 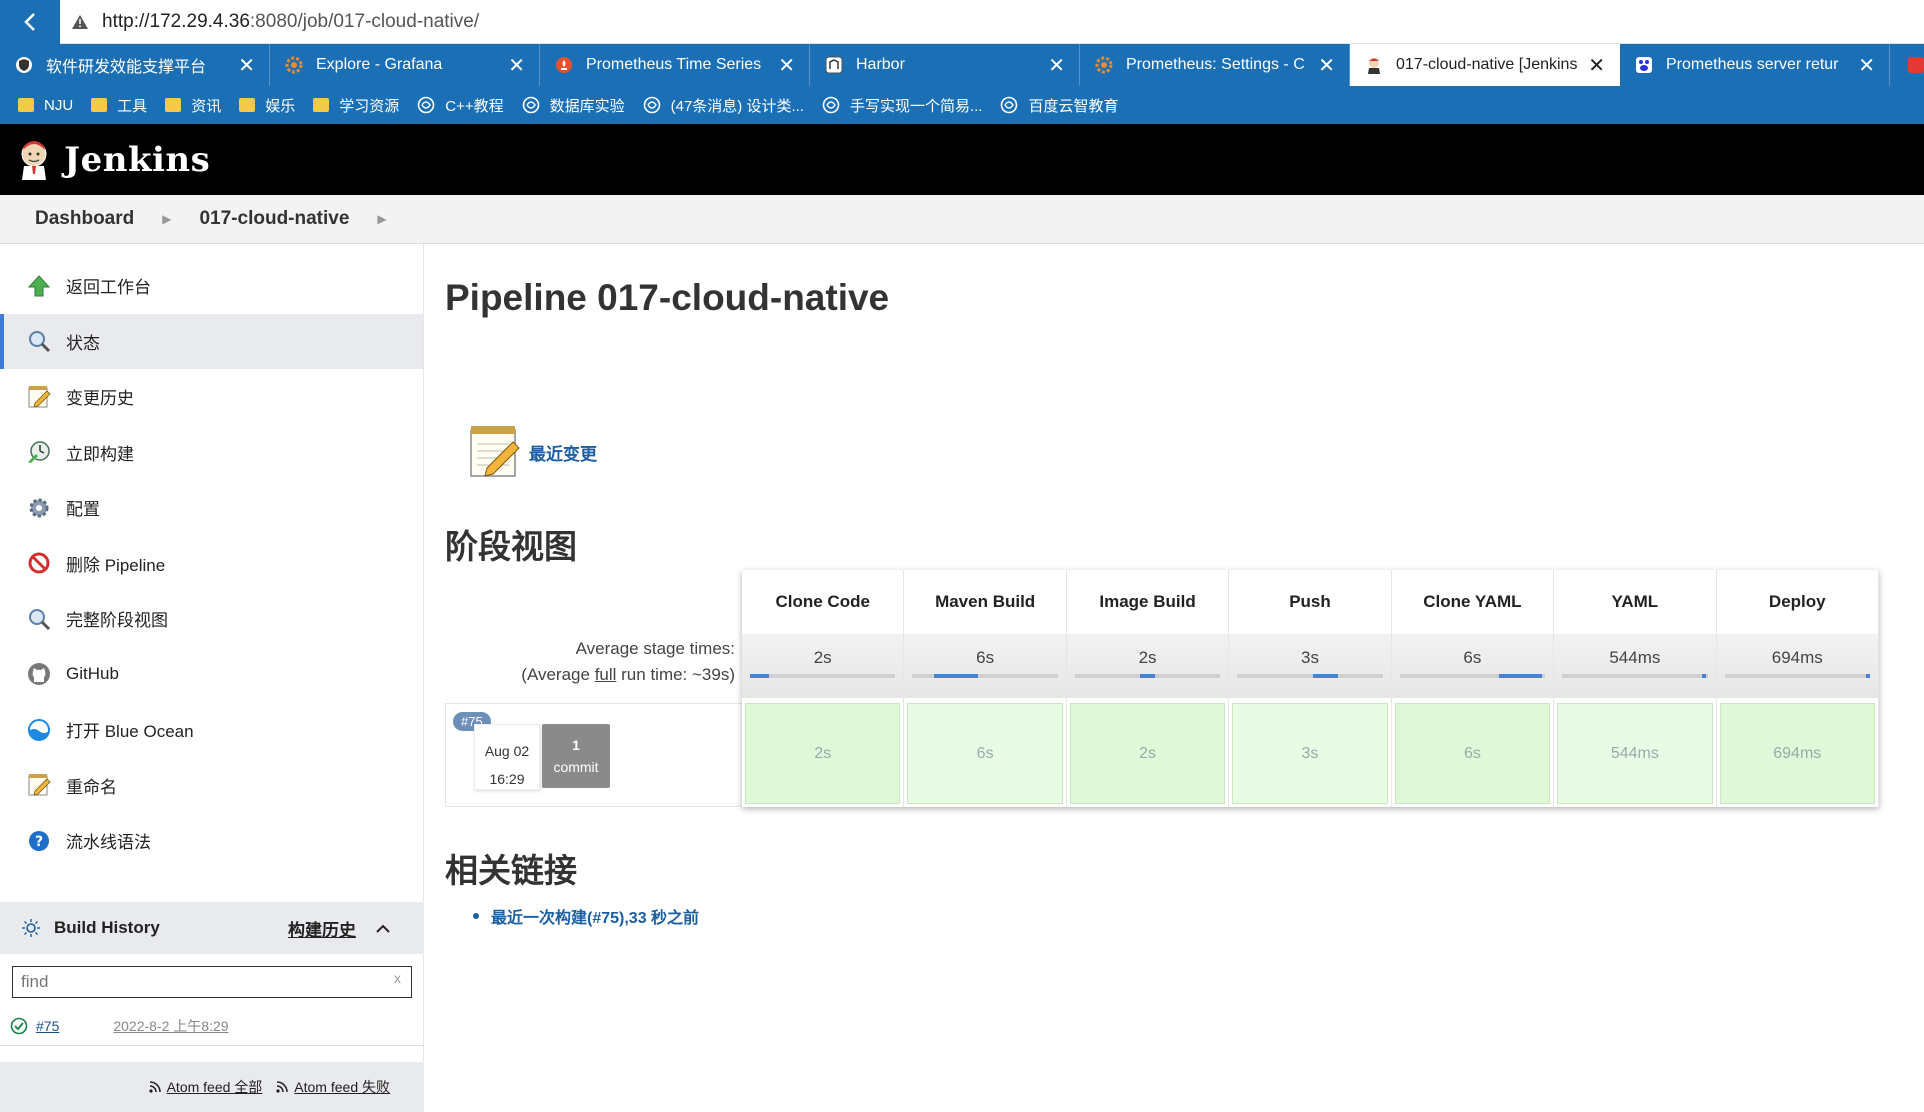 I want to click on browser-tab: 软件研发效能支撑平台 ✕, so click(x=135, y=65).